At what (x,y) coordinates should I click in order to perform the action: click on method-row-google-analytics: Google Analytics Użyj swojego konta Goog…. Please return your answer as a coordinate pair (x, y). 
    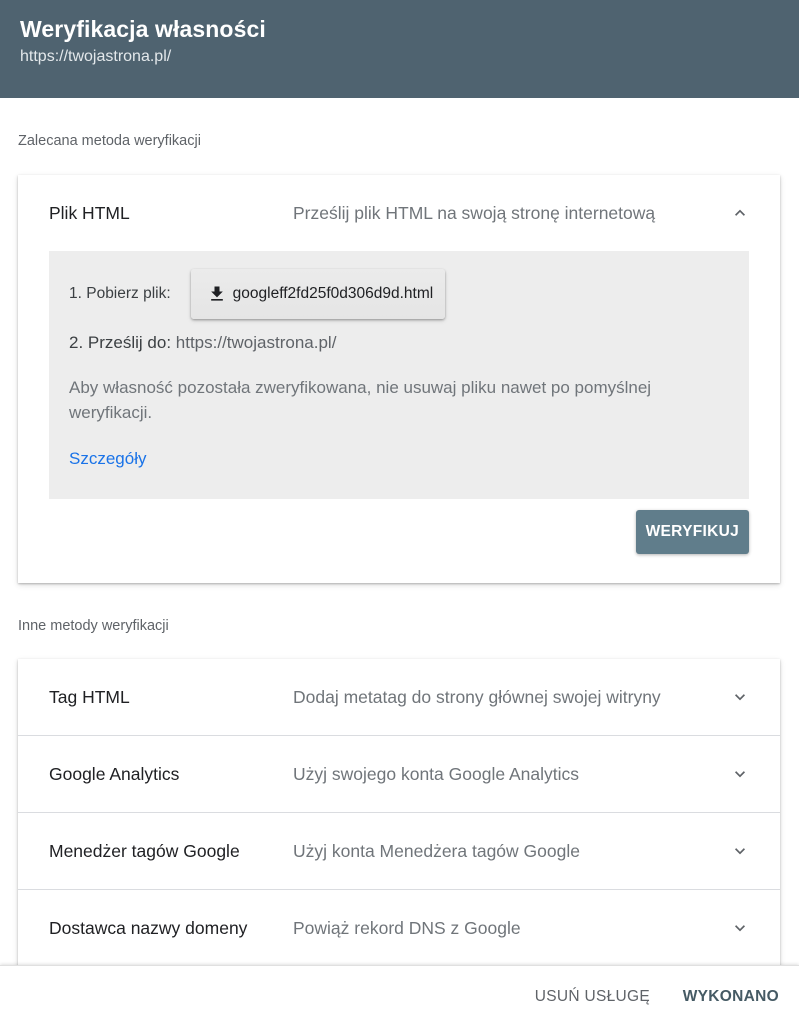
    Looking at the image, I should click on (399, 774).